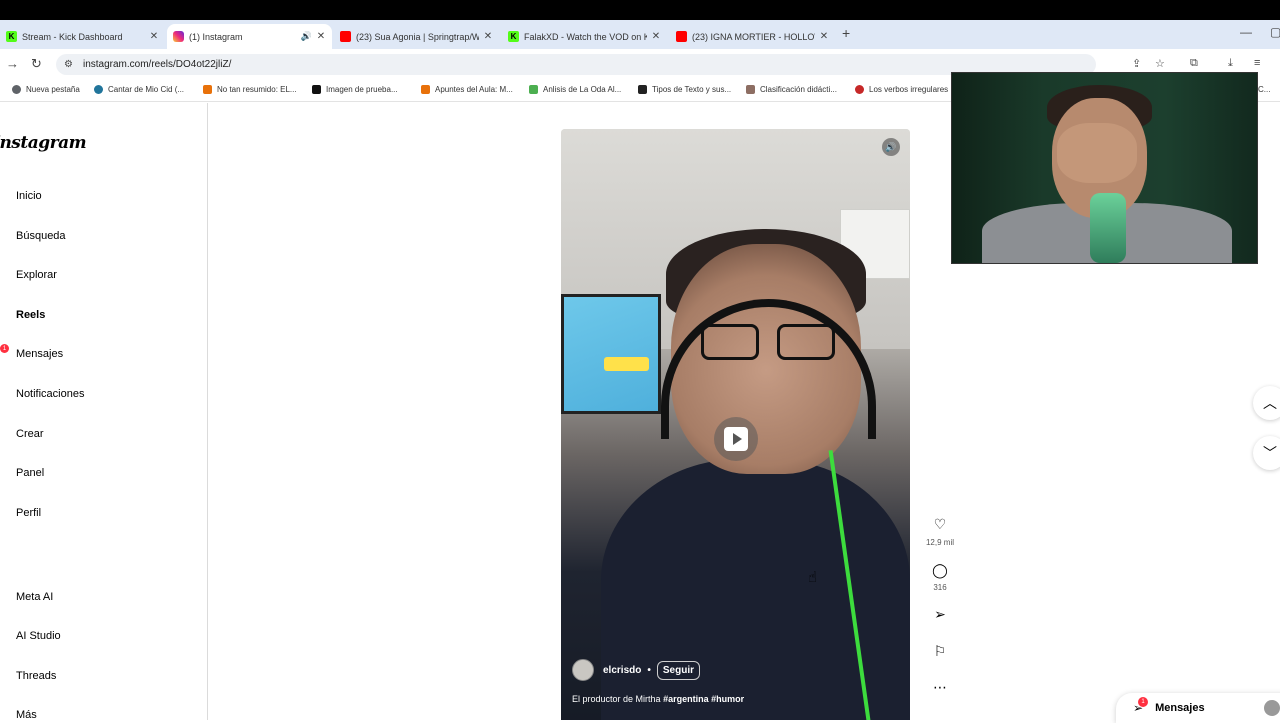 Image resolution: width=1280 pixels, height=723 pixels. What do you see at coordinates (4, 348) in the screenshot?
I see `notification-badge: 1` at bounding box center [4, 348].